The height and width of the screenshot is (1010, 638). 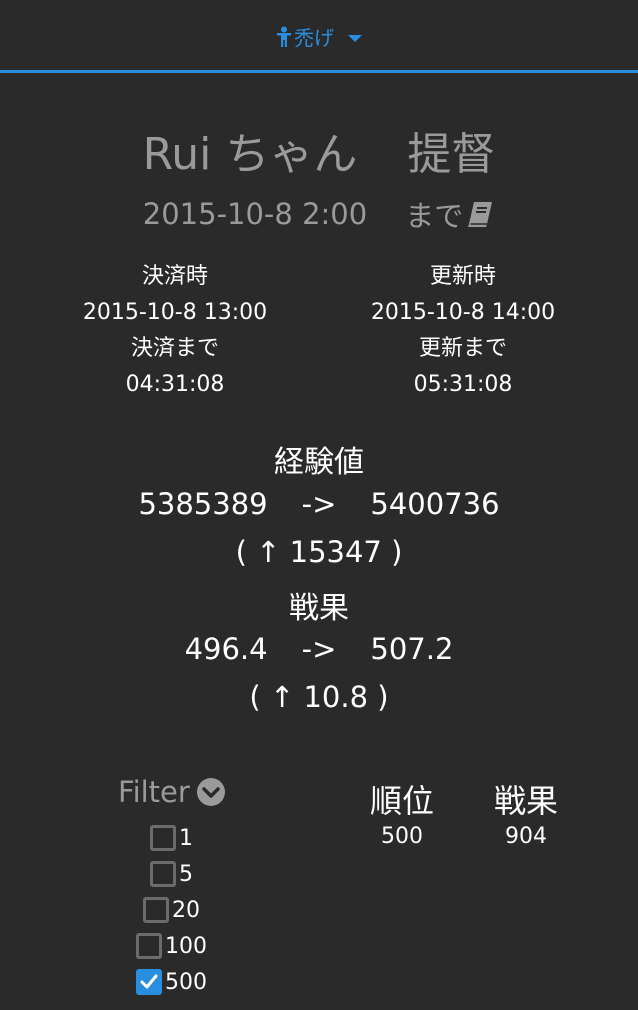 I want to click on filter-option-1: 1, so click(x=171, y=838).